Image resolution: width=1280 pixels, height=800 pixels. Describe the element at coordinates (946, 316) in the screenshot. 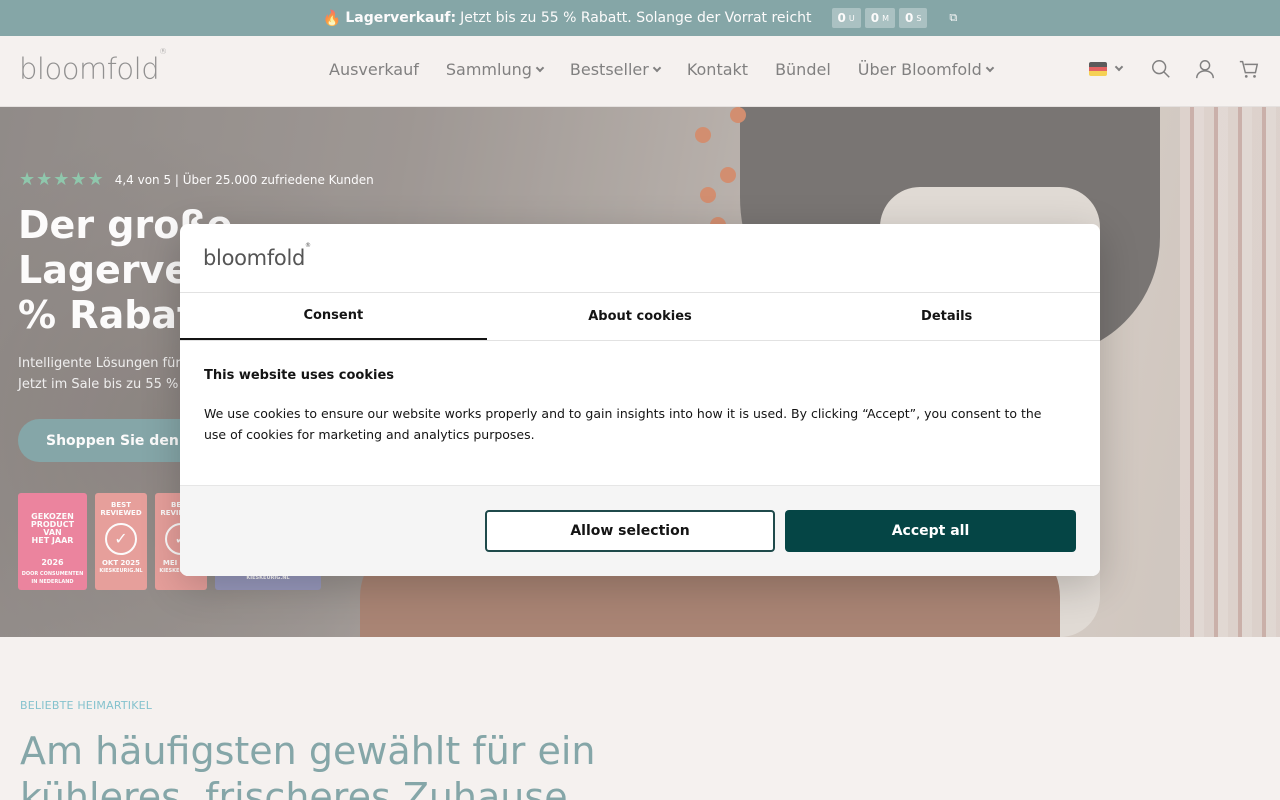

I see `tab-details: Details` at that location.